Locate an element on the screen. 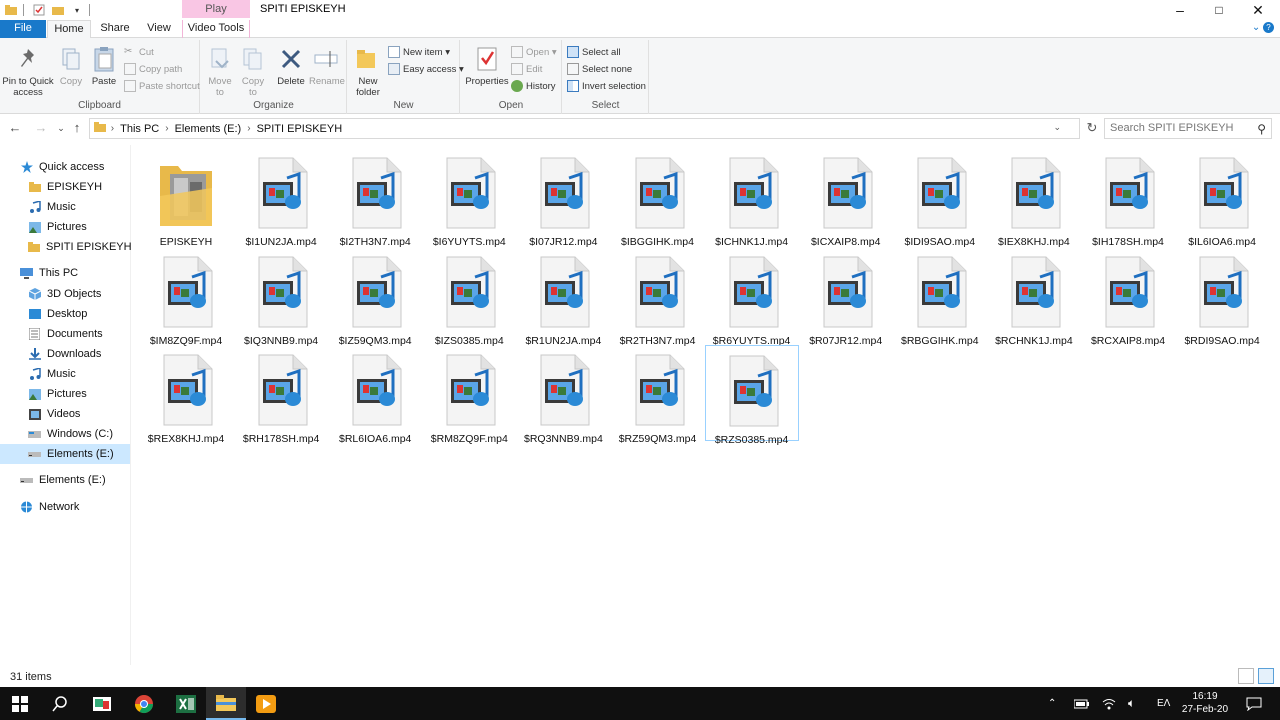 This screenshot has width=1280, height=720. file-item: $IH178SH.mp4 is located at coordinates (1128, 198).